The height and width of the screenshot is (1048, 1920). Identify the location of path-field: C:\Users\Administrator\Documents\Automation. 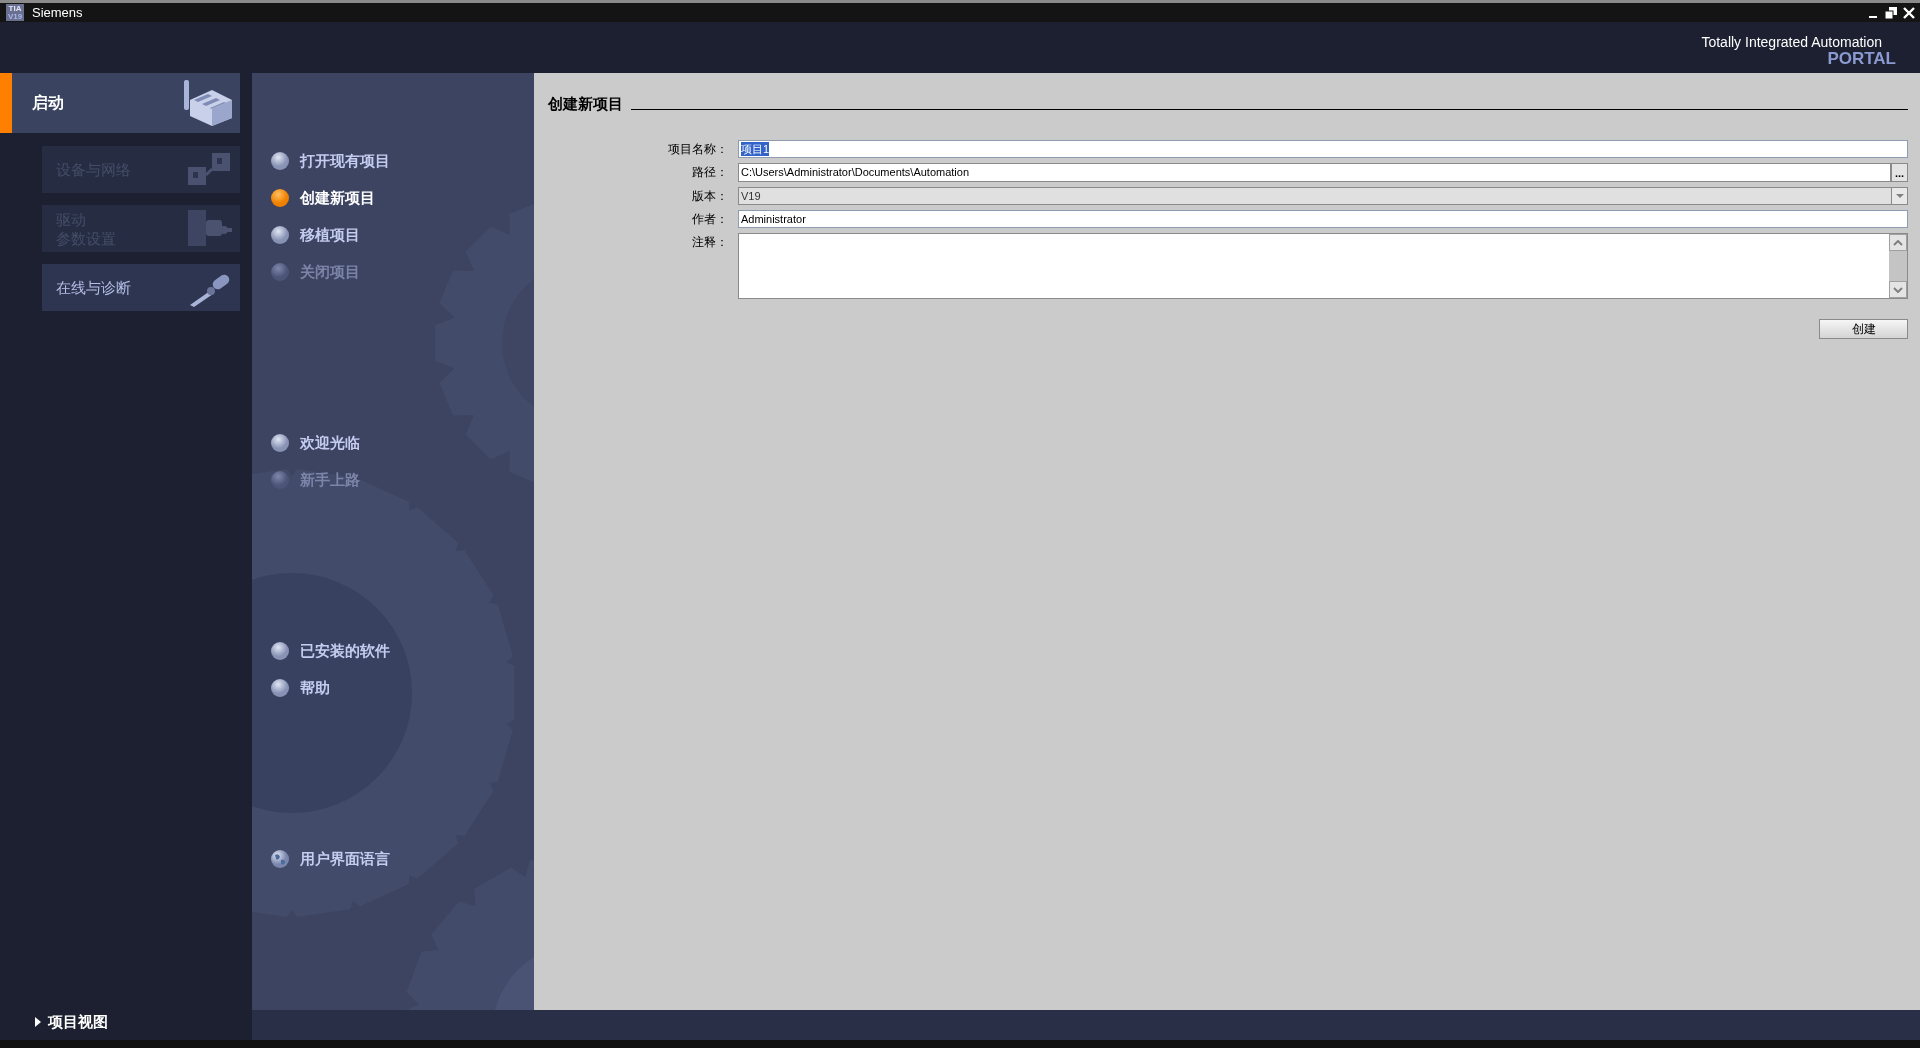
(1314, 172).